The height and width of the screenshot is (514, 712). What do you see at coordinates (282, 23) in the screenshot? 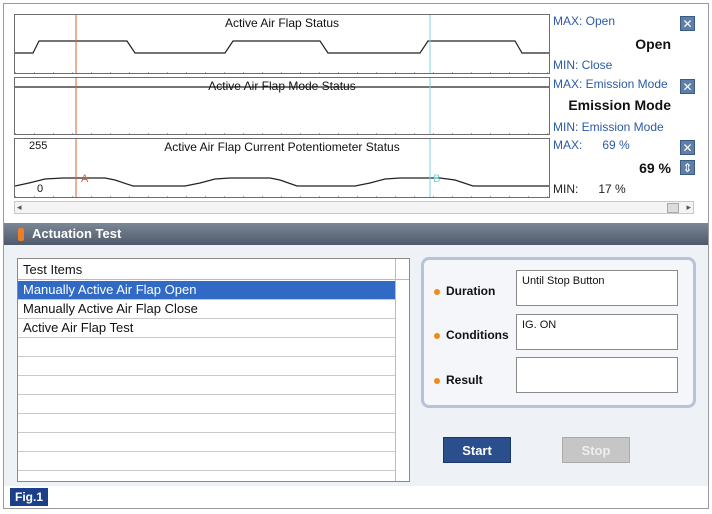
I see `graph-title: Active Air Flap Status` at bounding box center [282, 23].